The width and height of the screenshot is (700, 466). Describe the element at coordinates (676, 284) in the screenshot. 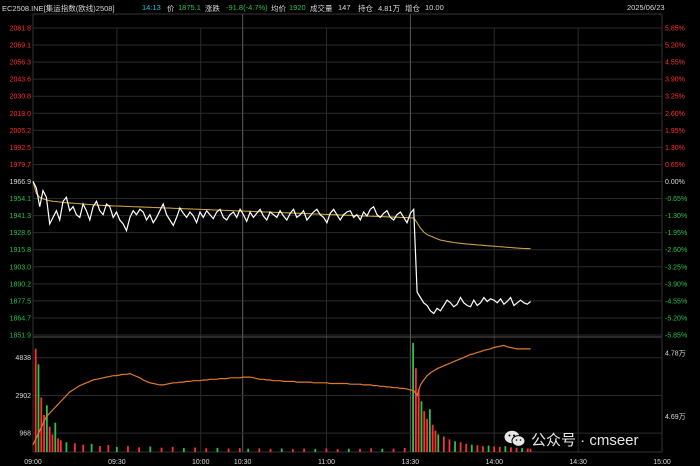

I see `pct-tick-label: -3.90%` at that location.